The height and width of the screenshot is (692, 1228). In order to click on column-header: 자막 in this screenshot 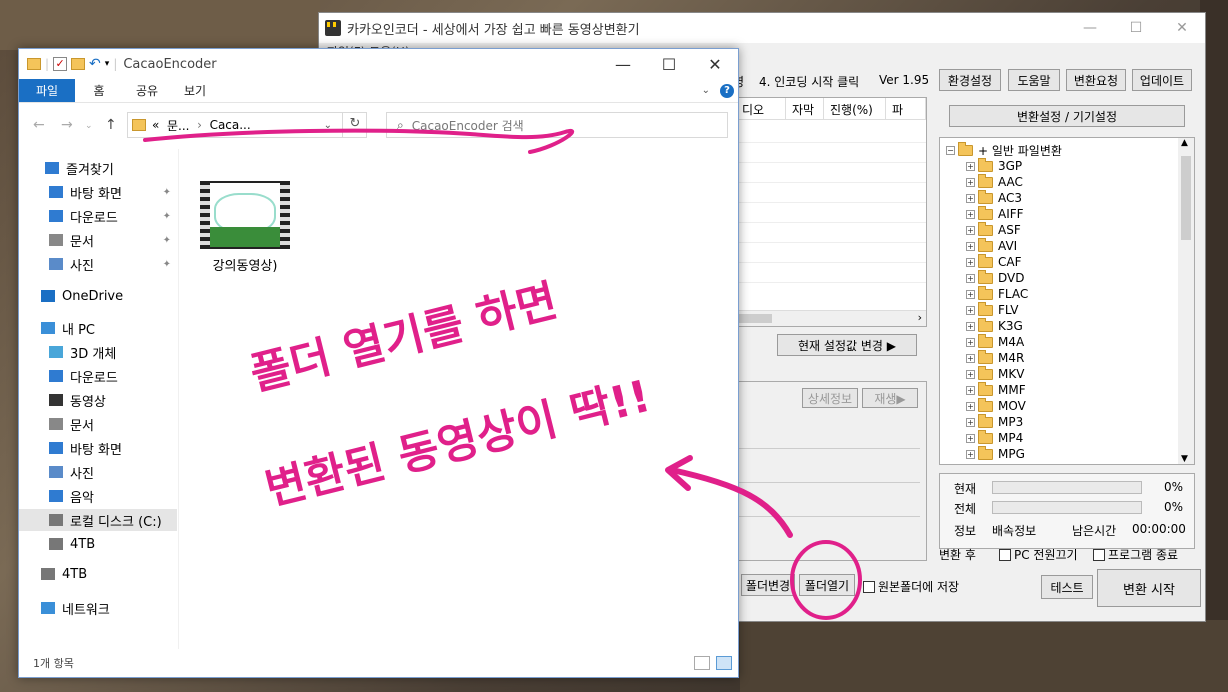, I will do `click(805, 108)`.